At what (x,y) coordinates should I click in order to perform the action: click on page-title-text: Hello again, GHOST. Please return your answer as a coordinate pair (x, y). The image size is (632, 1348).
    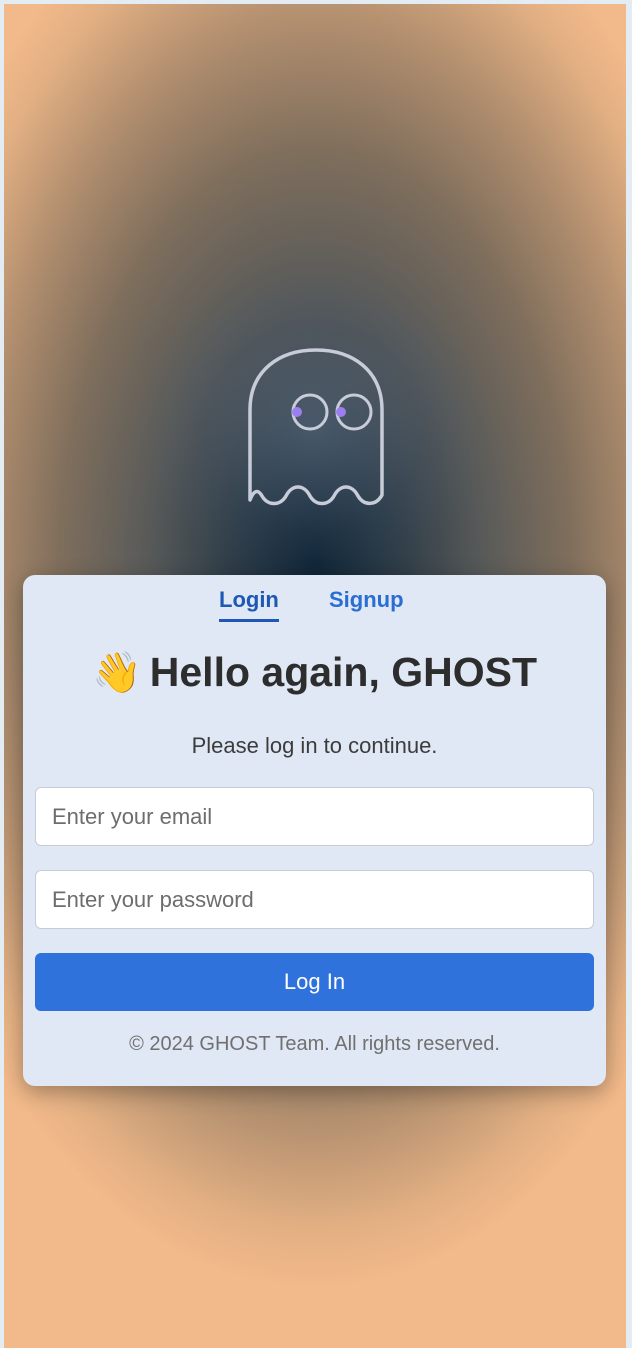
    Looking at the image, I should click on (343, 672).